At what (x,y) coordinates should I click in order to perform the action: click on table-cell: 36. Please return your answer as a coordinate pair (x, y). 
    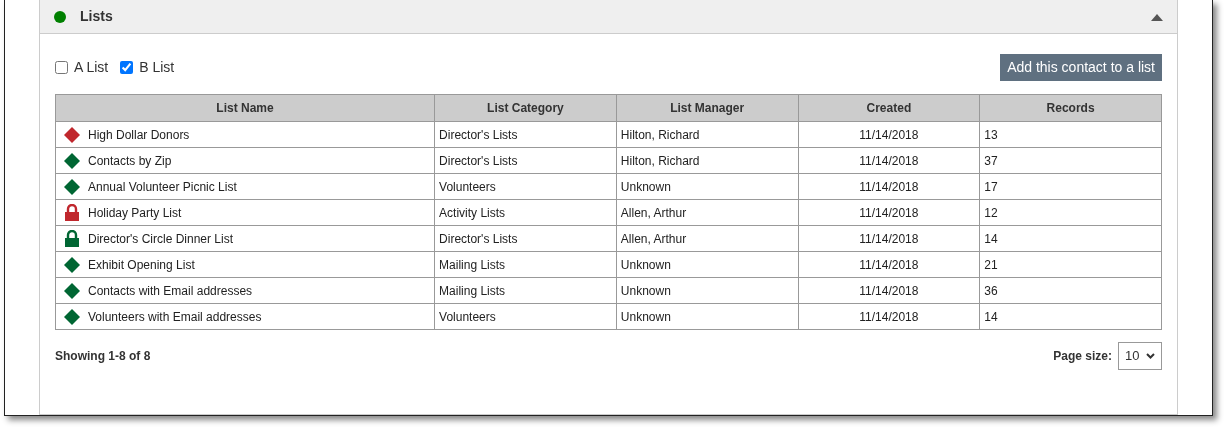
    Looking at the image, I should click on (1070, 290).